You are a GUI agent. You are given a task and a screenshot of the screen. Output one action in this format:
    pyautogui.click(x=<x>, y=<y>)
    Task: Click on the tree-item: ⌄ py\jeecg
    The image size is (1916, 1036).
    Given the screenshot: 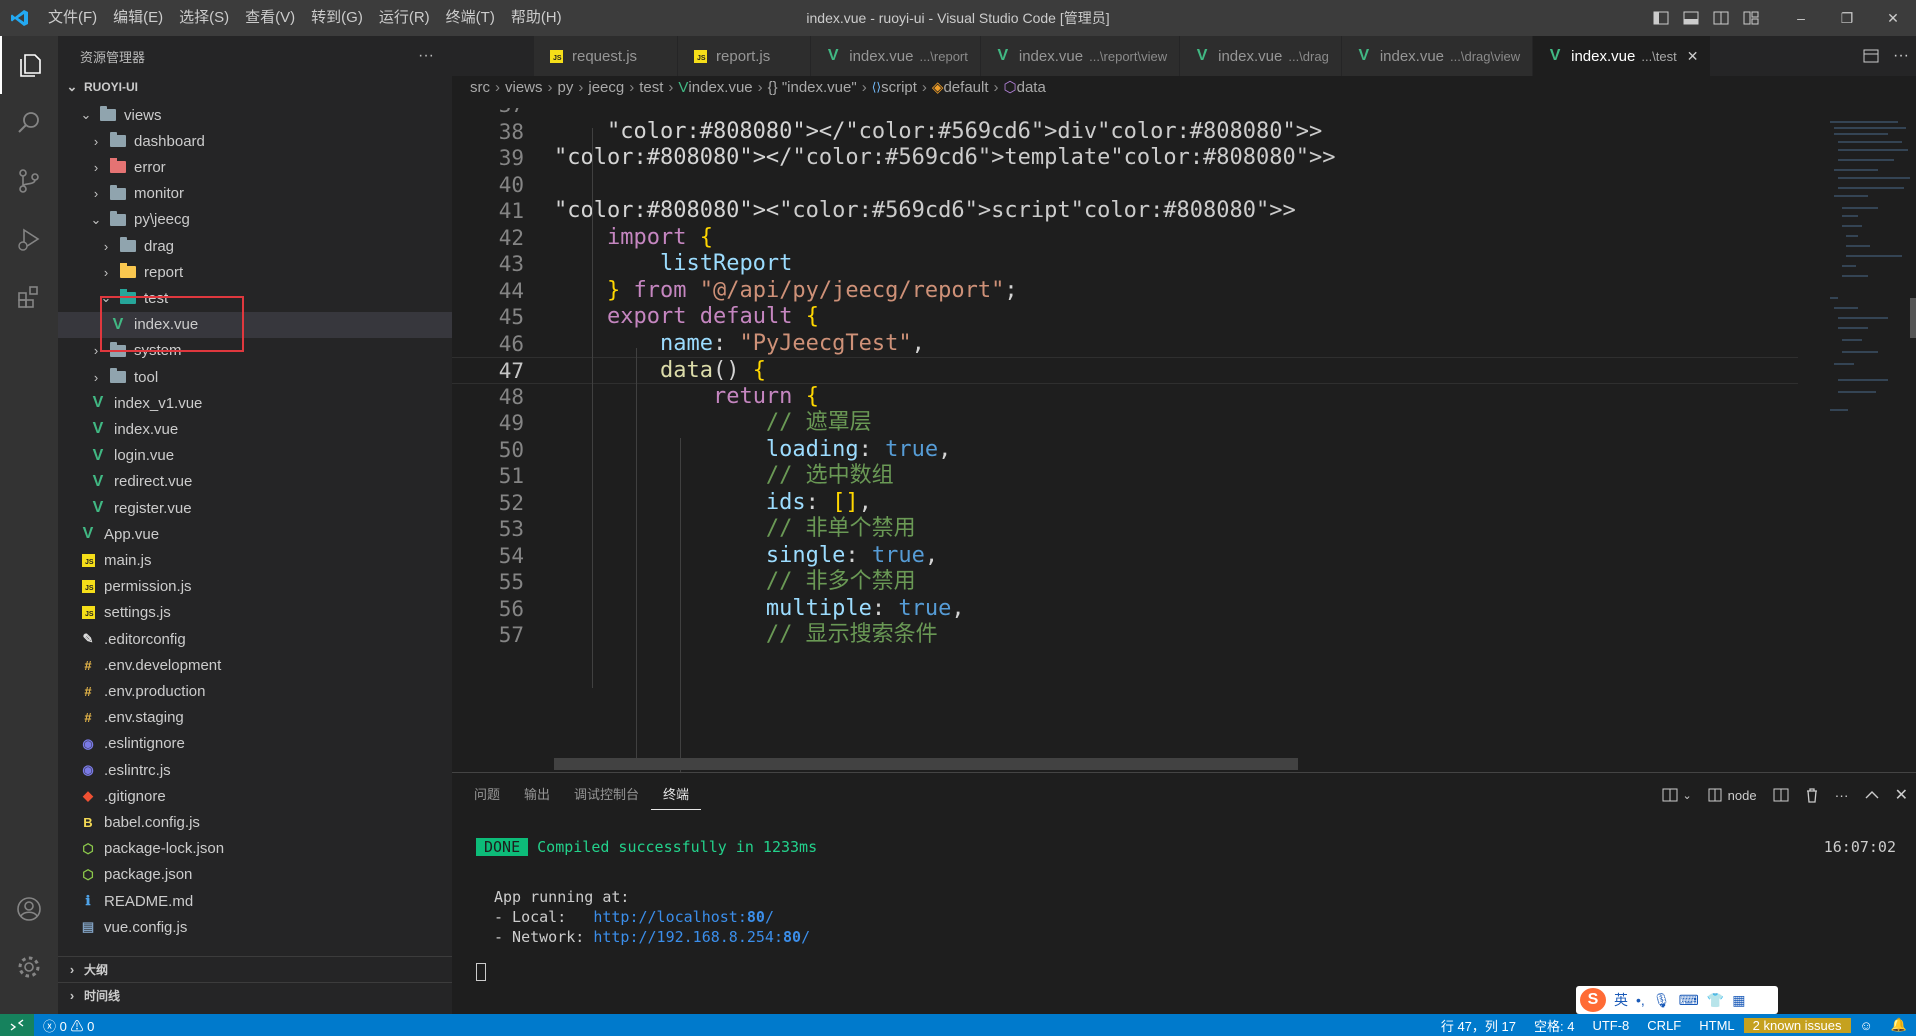 What is the action you would take?
    pyautogui.click(x=255, y=220)
    